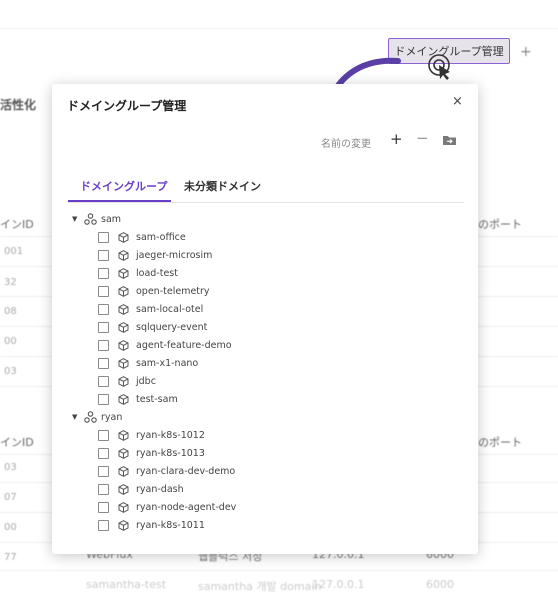 This screenshot has width=558, height=599. What do you see at coordinates (422, 138) in the screenshot?
I see `remove-group-button: −` at bounding box center [422, 138].